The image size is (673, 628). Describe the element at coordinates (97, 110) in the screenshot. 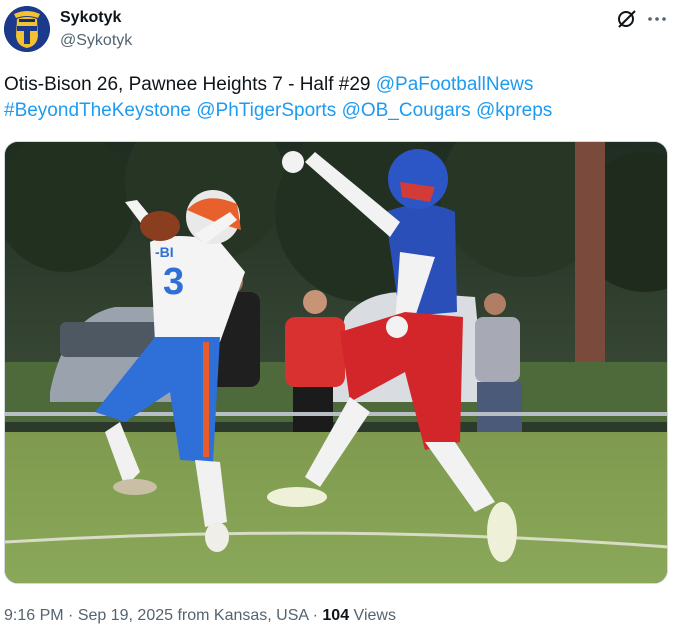

I see `hashtag-beyondthekeystone: #BeyondTheKeystone` at that location.